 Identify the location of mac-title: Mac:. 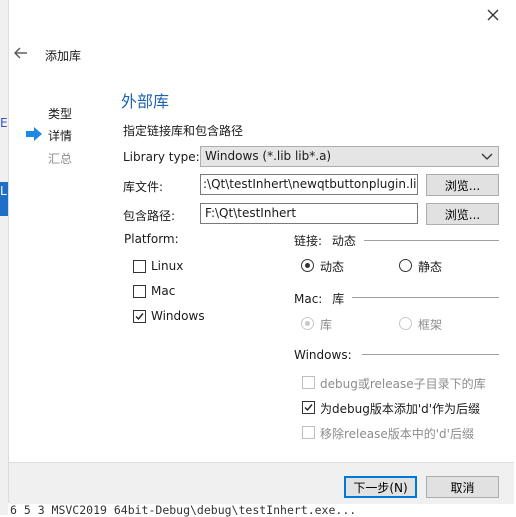
(308, 299).